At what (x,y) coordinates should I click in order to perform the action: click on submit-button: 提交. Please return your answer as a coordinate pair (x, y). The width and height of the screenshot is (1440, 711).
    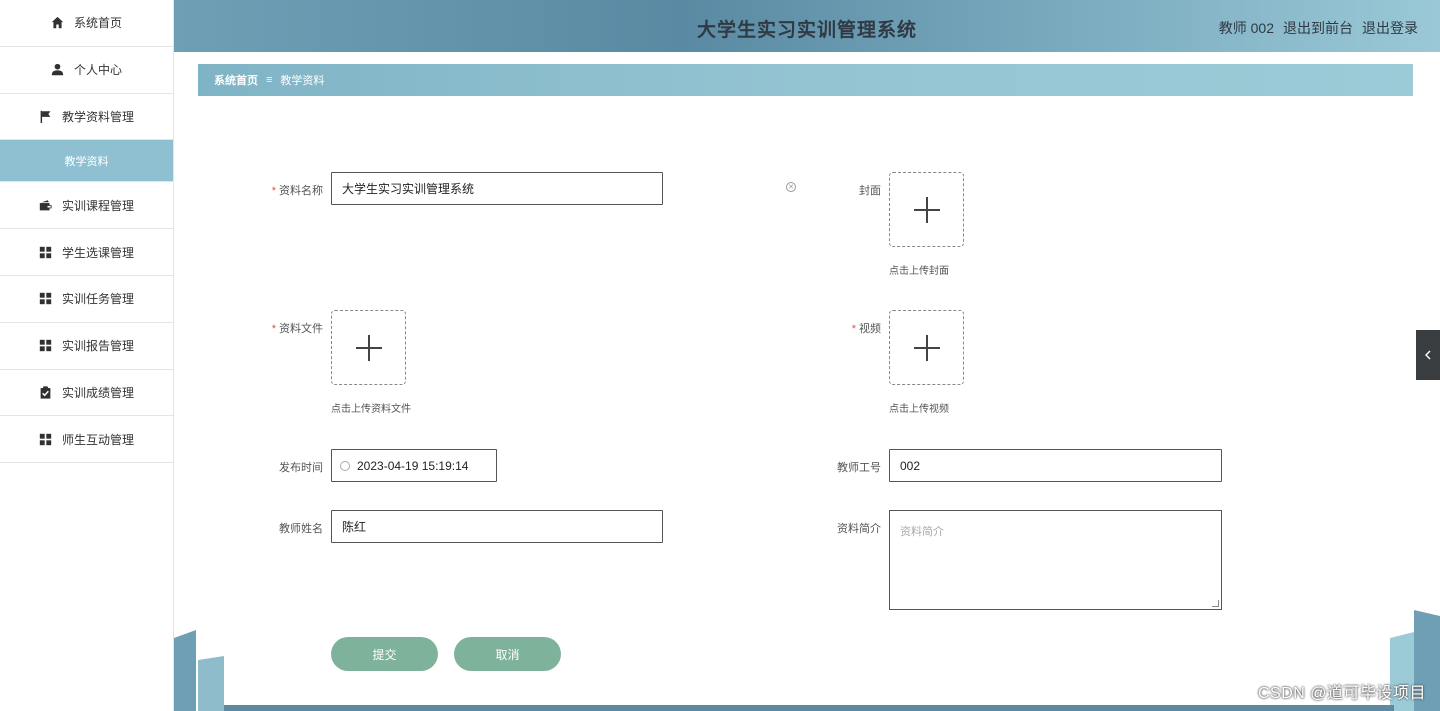
    Looking at the image, I should click on (384, 654).